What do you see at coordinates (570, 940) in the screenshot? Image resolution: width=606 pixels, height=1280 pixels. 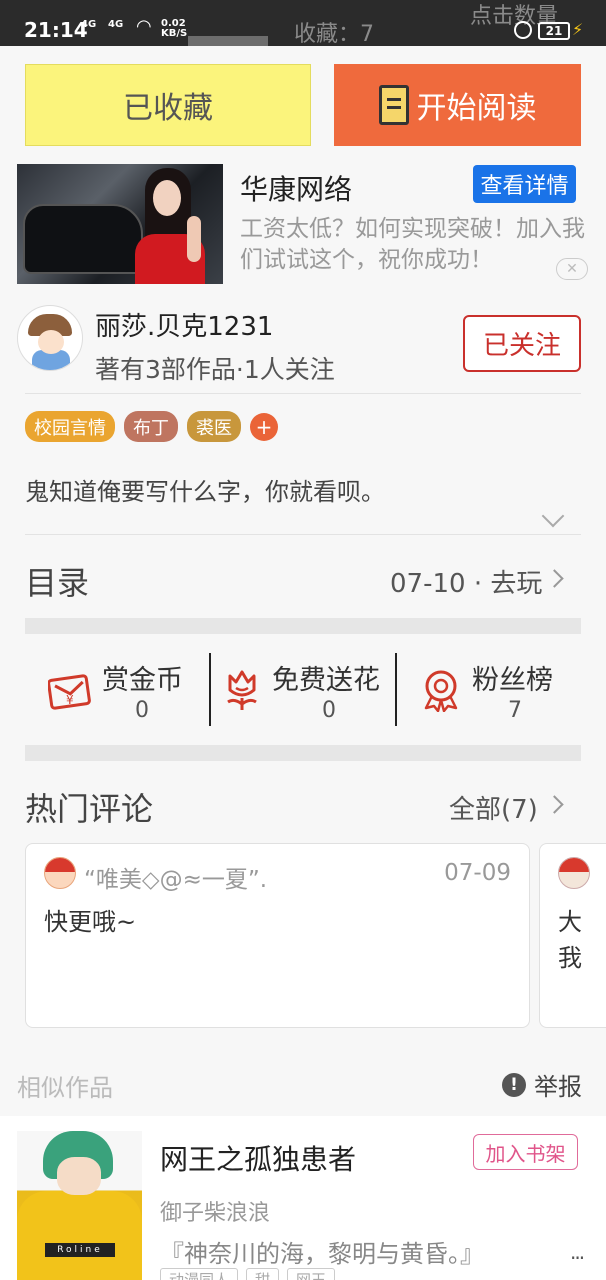 I see `comment-text: 大 我` at bounding box center [570, 940].